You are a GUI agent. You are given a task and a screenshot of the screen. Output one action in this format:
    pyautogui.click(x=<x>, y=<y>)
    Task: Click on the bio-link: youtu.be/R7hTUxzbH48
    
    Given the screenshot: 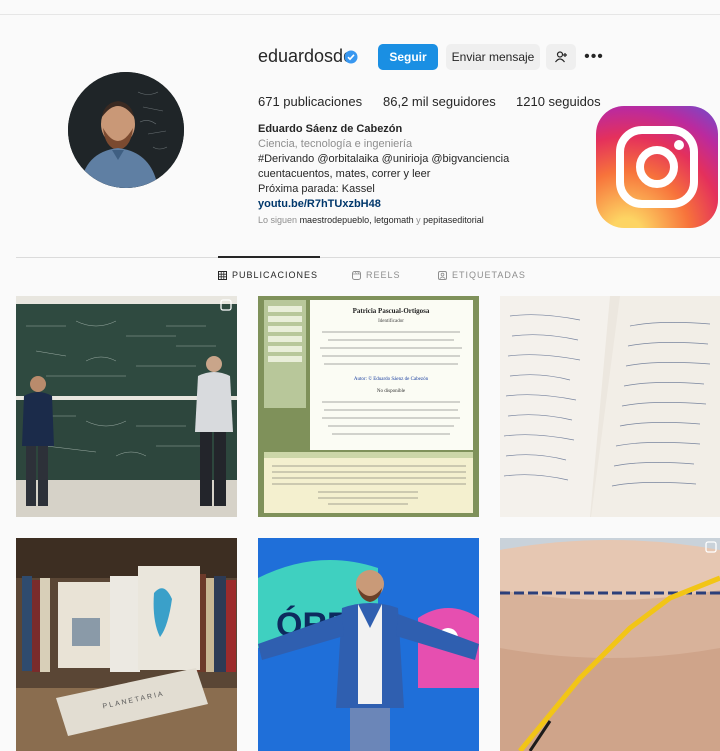 What is the action you would take?
    pyautogui.click(x=423, y=204)
    